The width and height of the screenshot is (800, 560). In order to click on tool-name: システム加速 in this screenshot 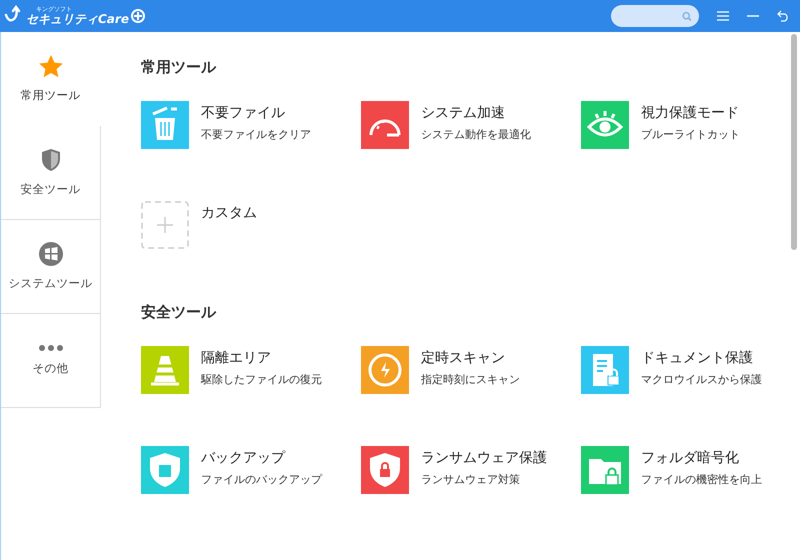, I will do `click(476, 113)`.